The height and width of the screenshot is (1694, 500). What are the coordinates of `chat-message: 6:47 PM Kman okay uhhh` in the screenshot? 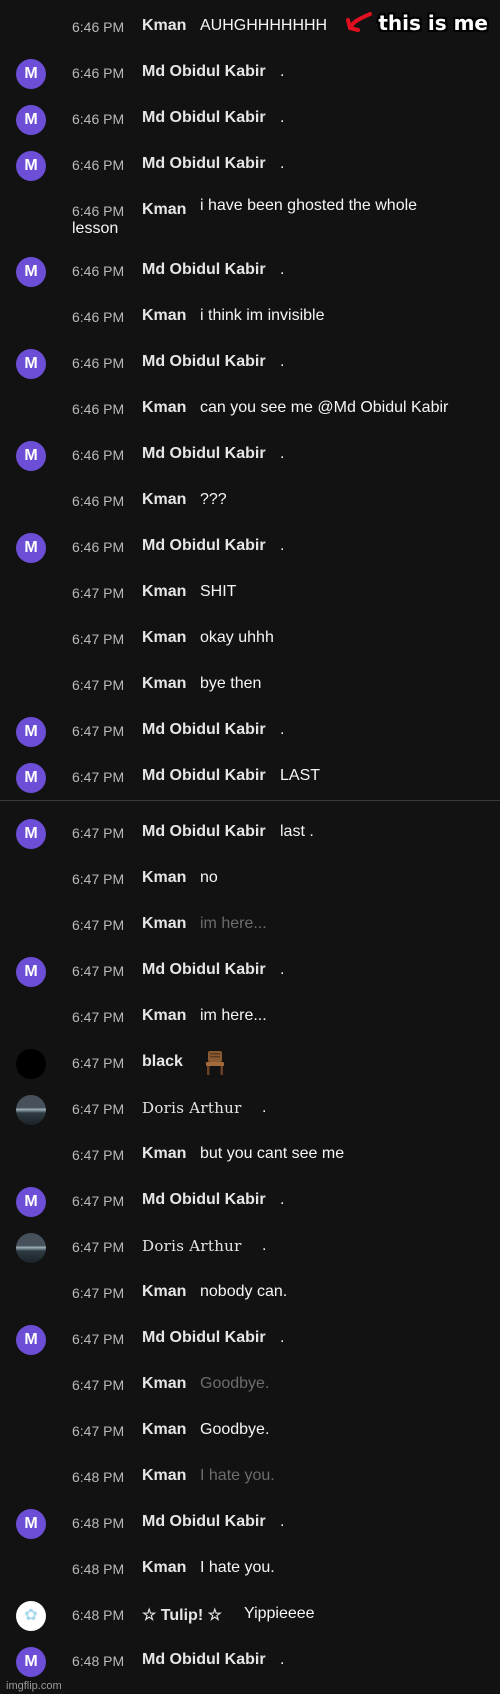 It's located at (250, 639).